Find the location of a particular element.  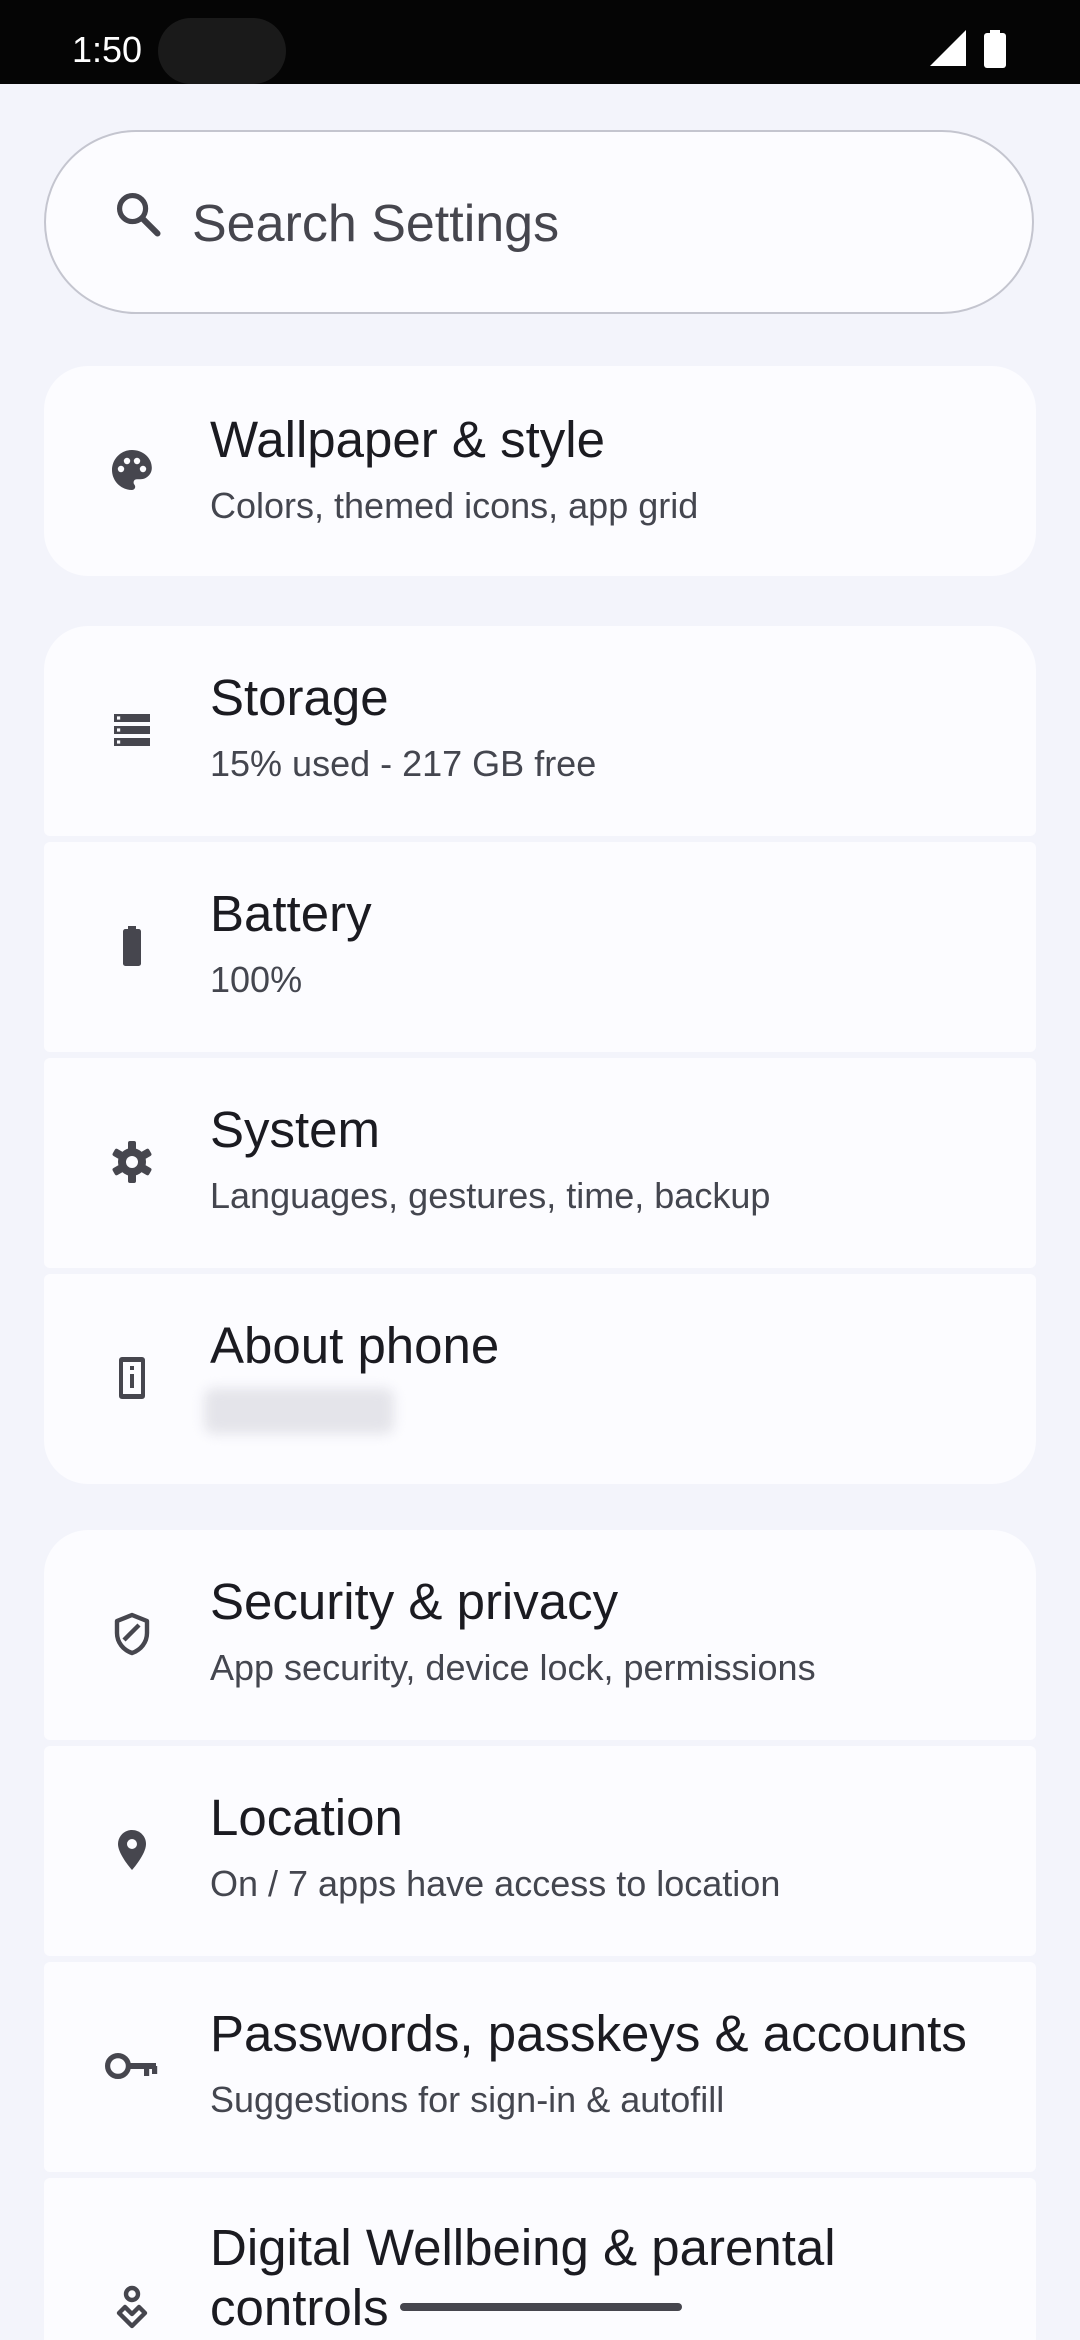

item-subtitle: Colors, themed icons, app grid is located at coordinates (454, 505).